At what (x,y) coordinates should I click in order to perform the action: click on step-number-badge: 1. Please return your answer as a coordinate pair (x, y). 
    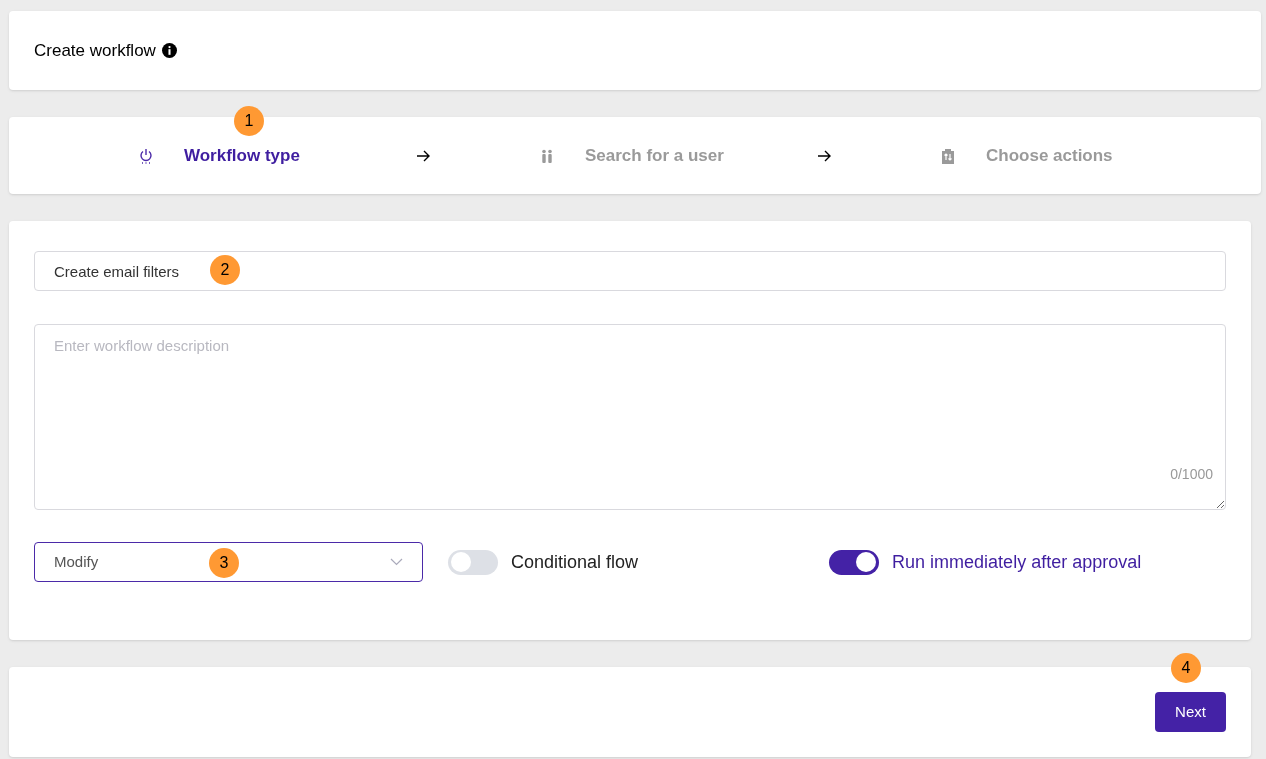
    Looking at the image, I should click on (249, 121).